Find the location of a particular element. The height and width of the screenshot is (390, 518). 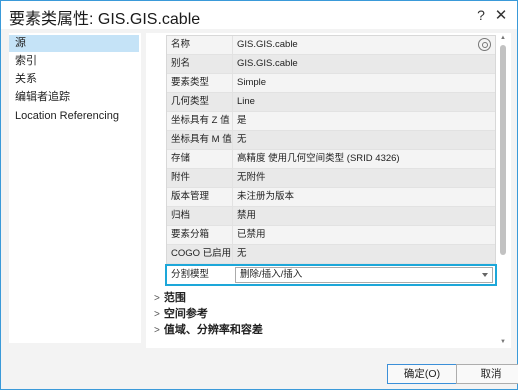

property-row-has-z: 坐标具有 Z 值 是 is located at coordinates (331, 121).